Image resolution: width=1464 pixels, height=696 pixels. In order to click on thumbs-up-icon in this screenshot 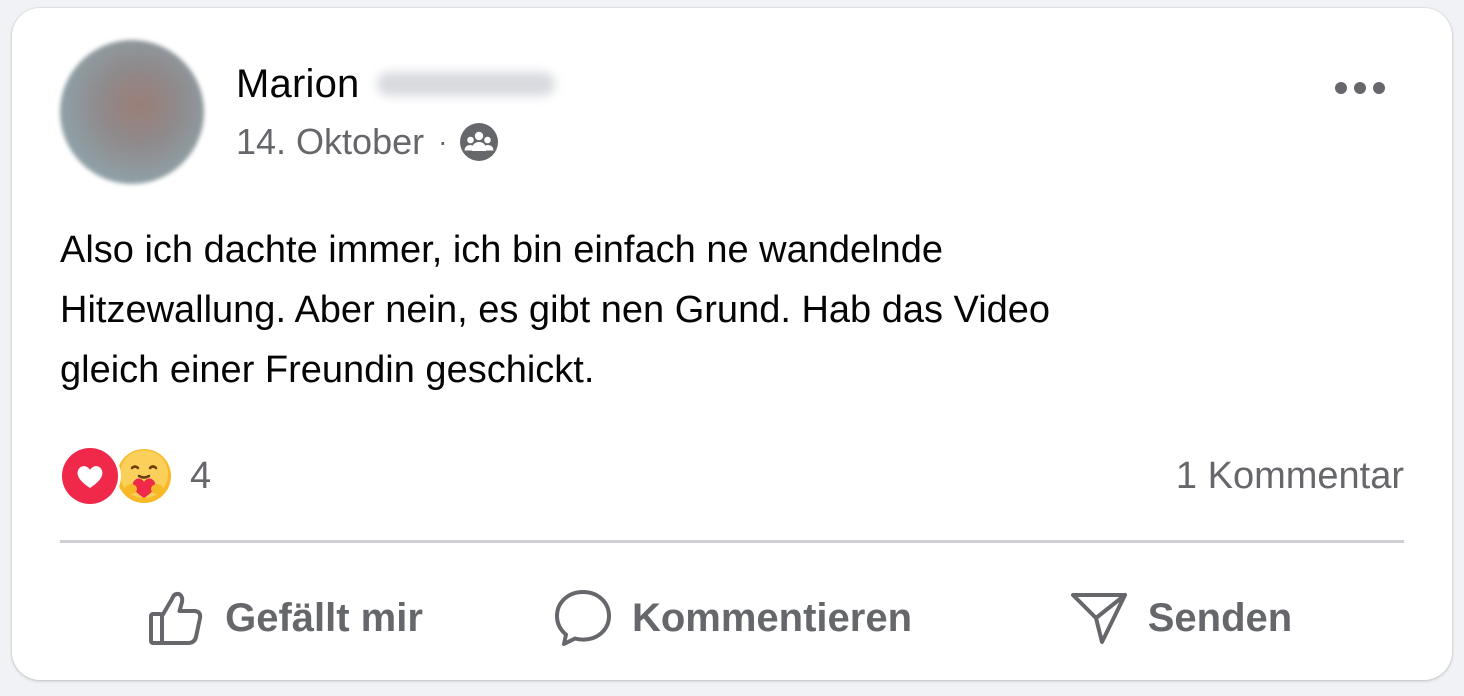, I will do `click(176, 618)`.